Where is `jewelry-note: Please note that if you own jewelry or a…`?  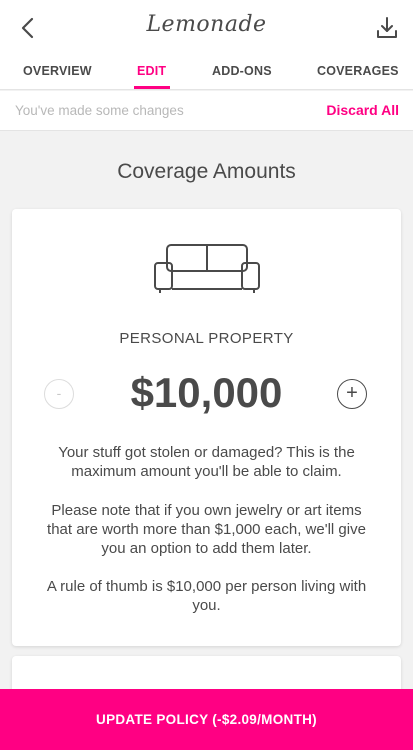 jewelry-note: Please note that if you own jewelry or a… is located at coordinates (206, 529).